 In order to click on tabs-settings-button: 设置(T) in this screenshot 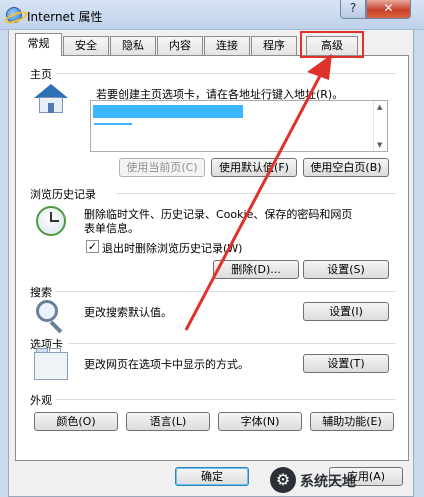, I will do `click(346, 363)`.